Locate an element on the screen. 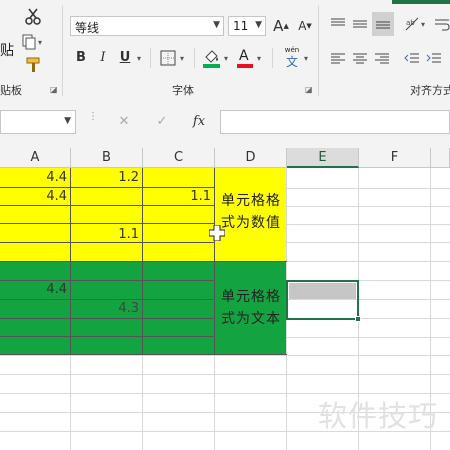 Image resolution: width=450 pixels, height=450 pixels. underline-button: U is located at coordinates (125, 58).